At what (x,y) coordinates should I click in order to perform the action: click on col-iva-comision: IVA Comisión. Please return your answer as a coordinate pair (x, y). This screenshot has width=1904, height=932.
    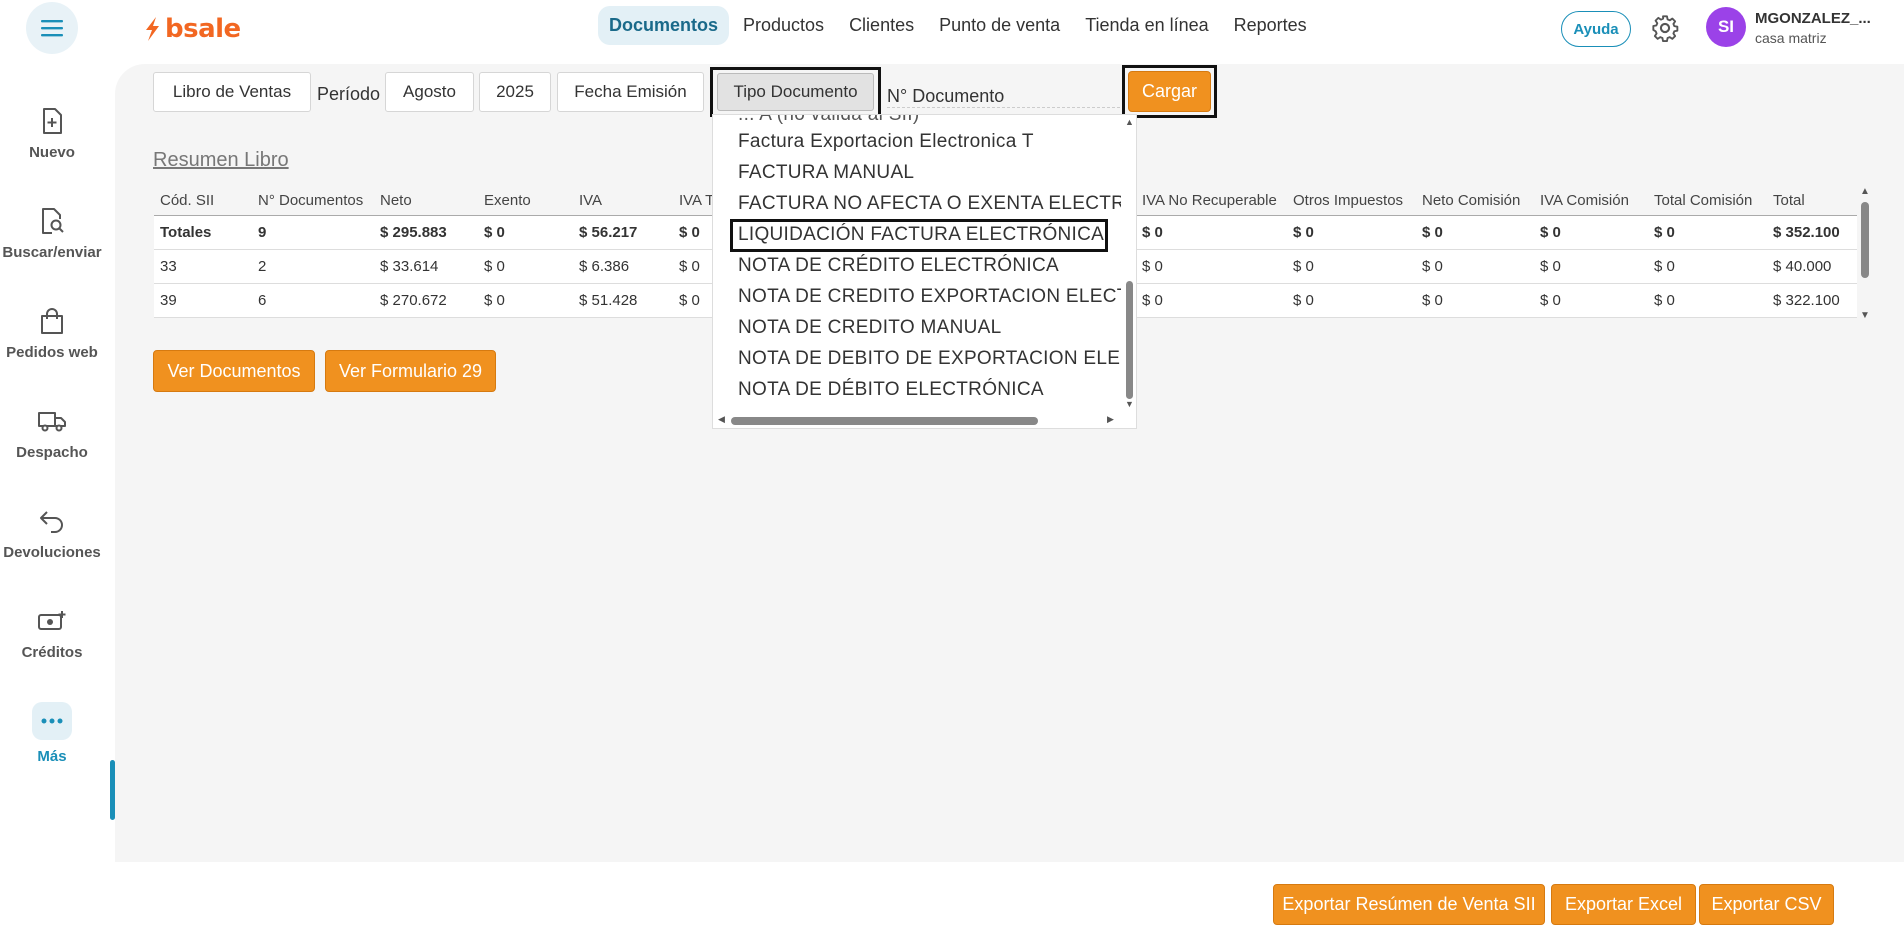
    Looking at the image, I should click on (1591, 200).